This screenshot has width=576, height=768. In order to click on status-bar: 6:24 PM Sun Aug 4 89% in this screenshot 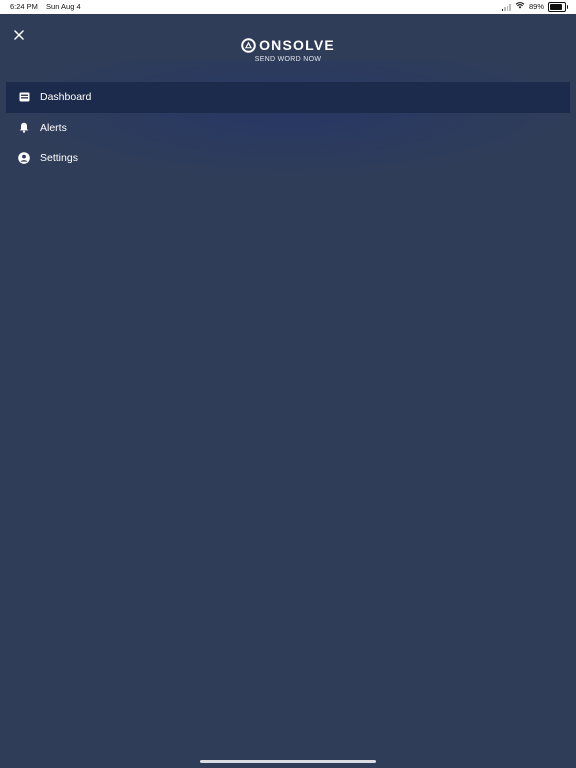, I will do `click(288, 7)`.